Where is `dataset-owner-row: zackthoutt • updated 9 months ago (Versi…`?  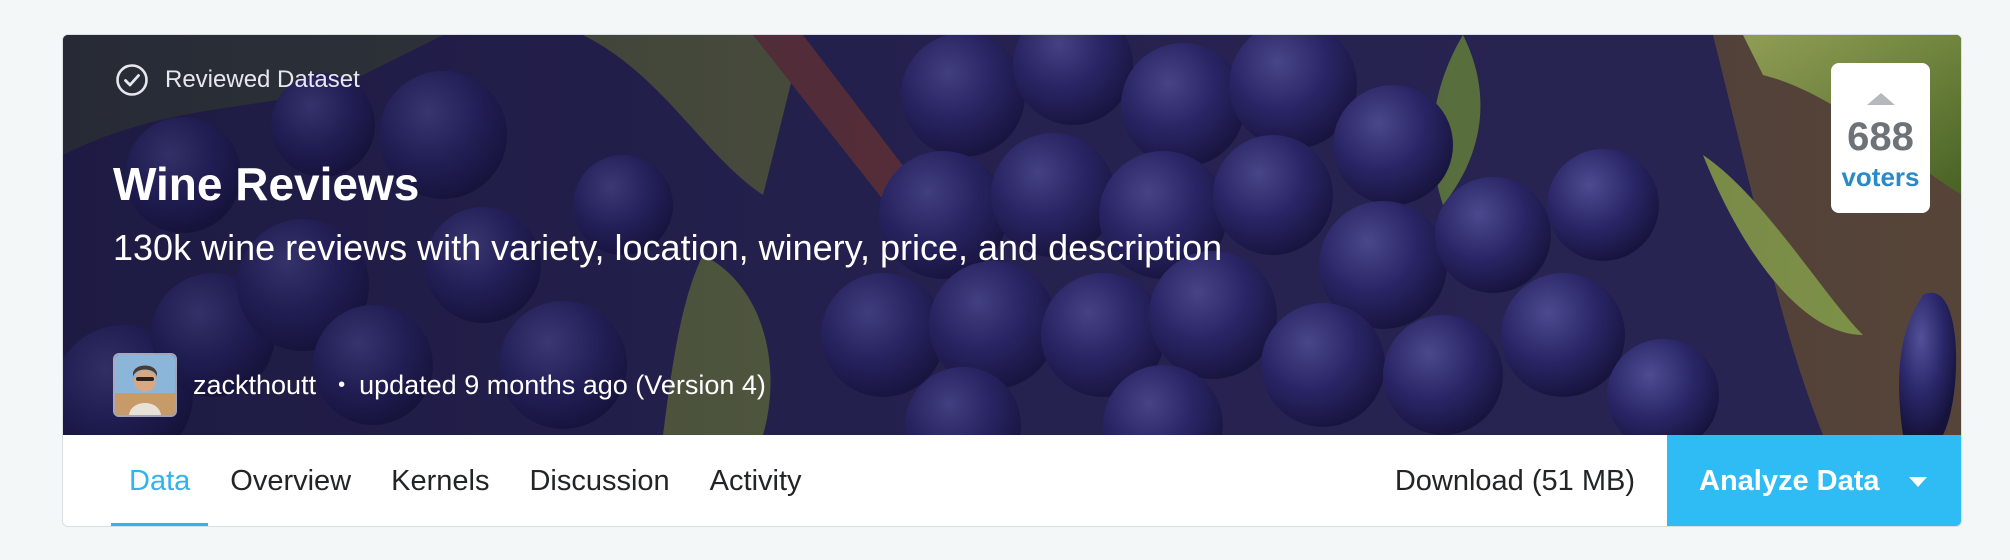 dataset-owner-row: zackthoutt • updated 9 months ago (Versi… is located at coordinates (439, 385).